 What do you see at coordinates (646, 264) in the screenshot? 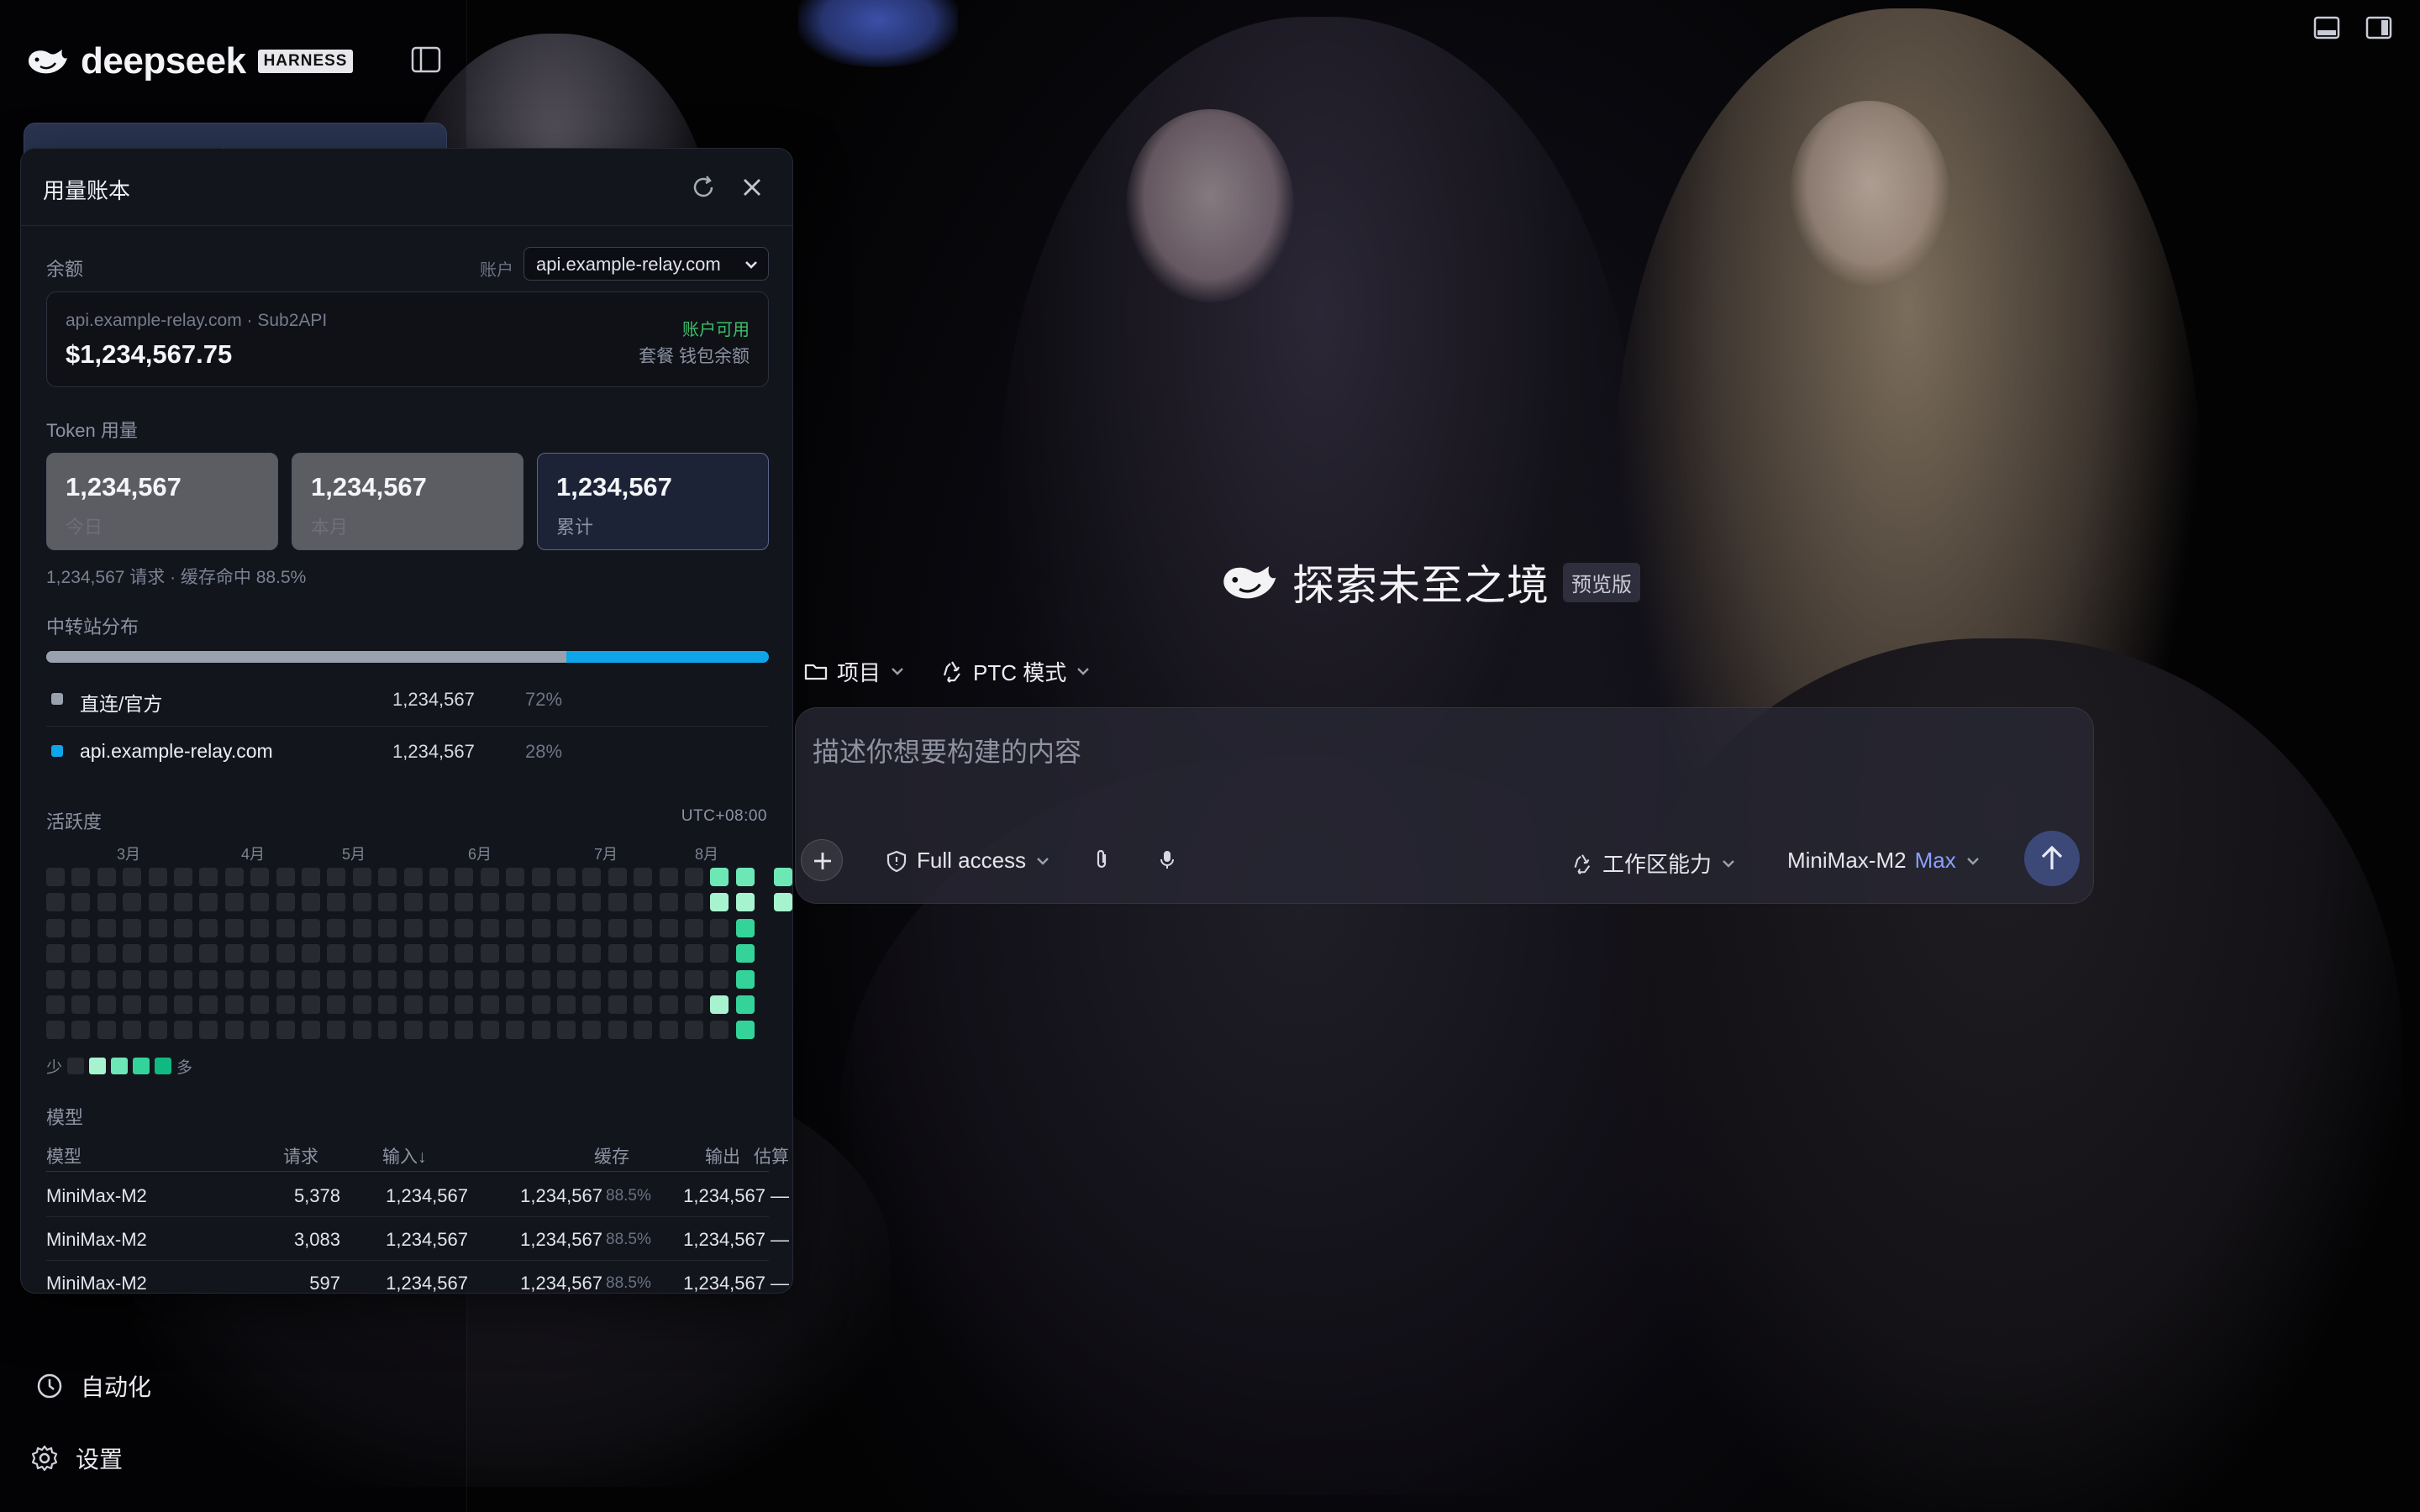
I see `account-select: api.example-relay.com` at bounding box center [646, 264].